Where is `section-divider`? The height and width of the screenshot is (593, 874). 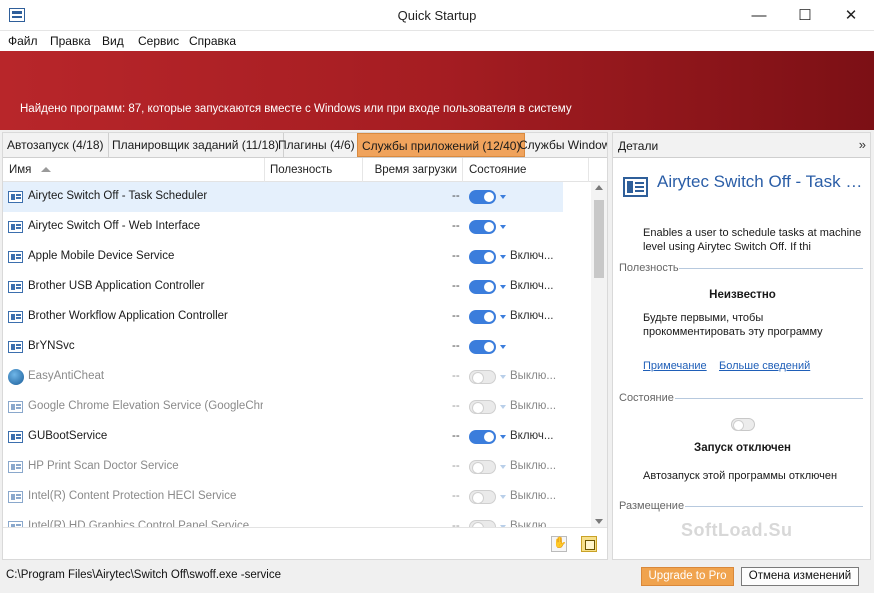
section-divider is located at coordinates (774, 506).